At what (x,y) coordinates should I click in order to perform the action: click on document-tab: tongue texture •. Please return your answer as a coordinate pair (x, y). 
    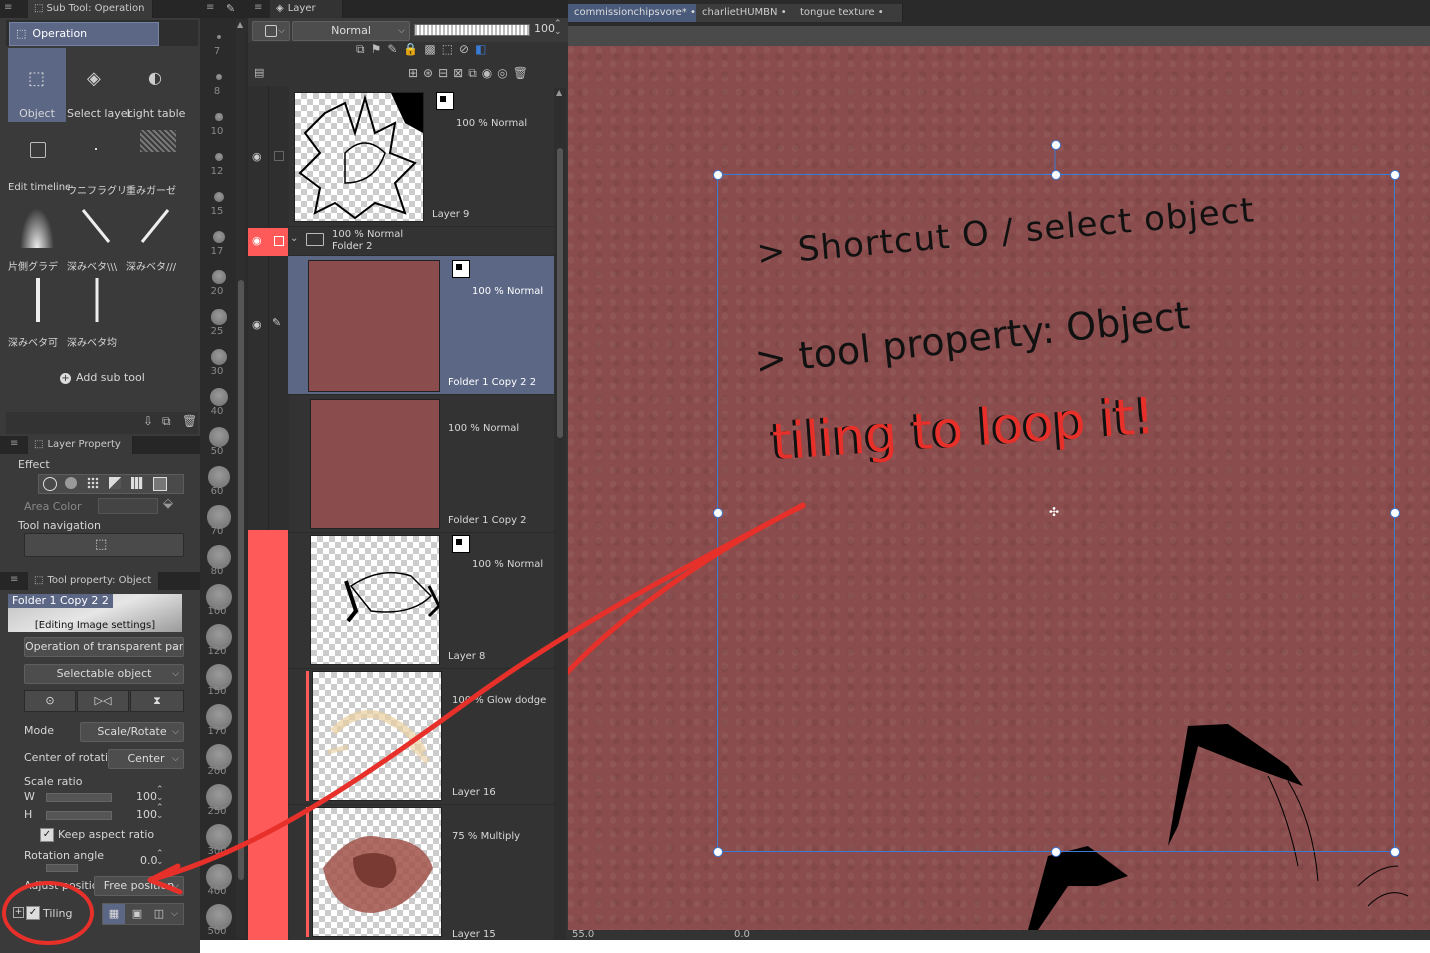
    Looking at the image, I should click on (848, 13).